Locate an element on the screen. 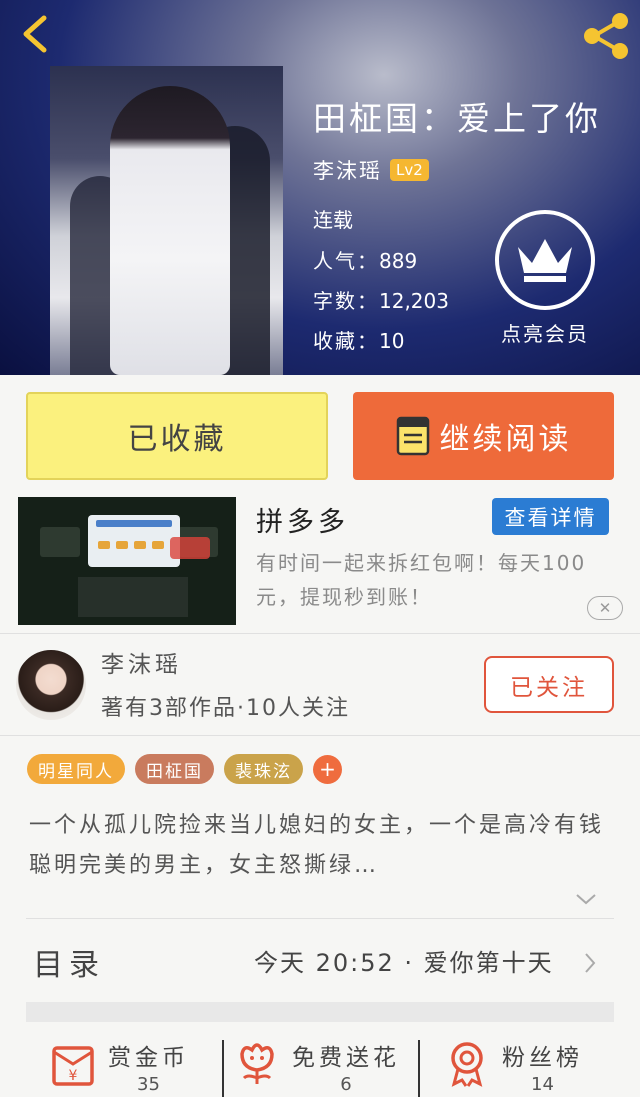  ad-title: 拼多多 is located at coordinates (302, 519).